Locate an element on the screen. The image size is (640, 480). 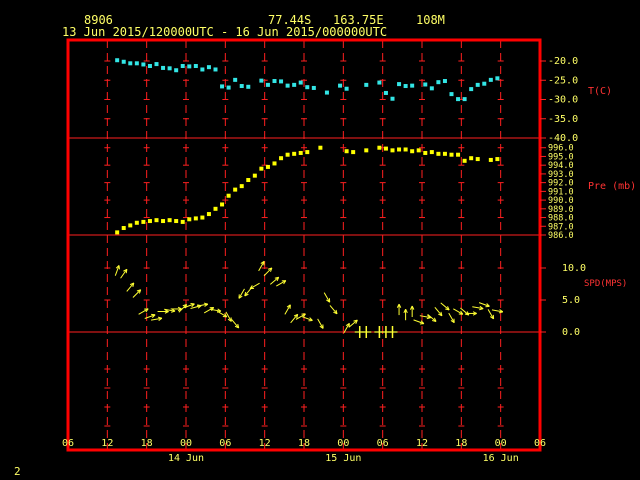
temp-tick-label: -20.0 is located at coordinates (563, 61).